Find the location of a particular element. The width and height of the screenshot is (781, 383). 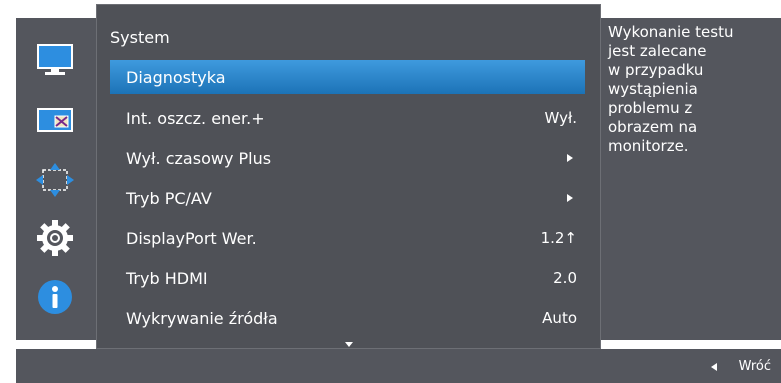

picture-in-picture-icon is located at coordinates (55, 120).